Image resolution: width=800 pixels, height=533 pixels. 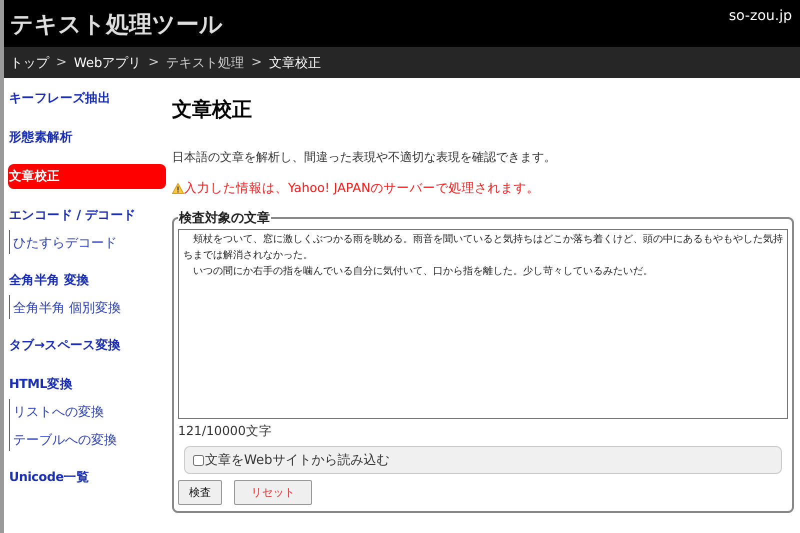 What do you see at coordinates (198, 460) in the screenshot?
I see `load-checkbox` at bounding box center [198, 460].